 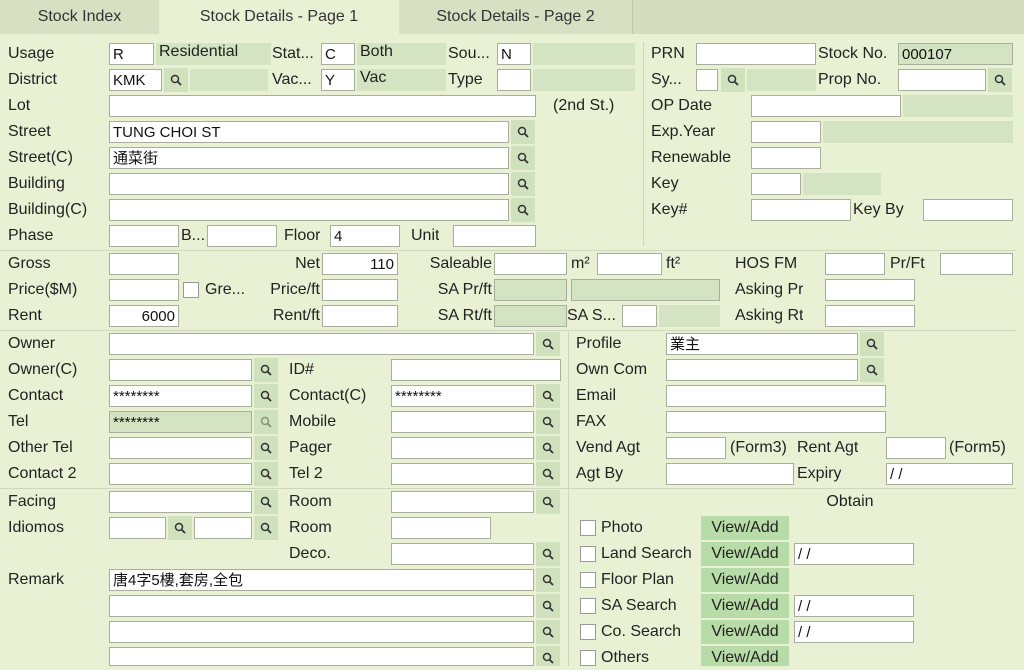 What do you see at coordinates (180, 370) in the screenshot?
I see `owner-c-field` at bounding box center [180, 370].